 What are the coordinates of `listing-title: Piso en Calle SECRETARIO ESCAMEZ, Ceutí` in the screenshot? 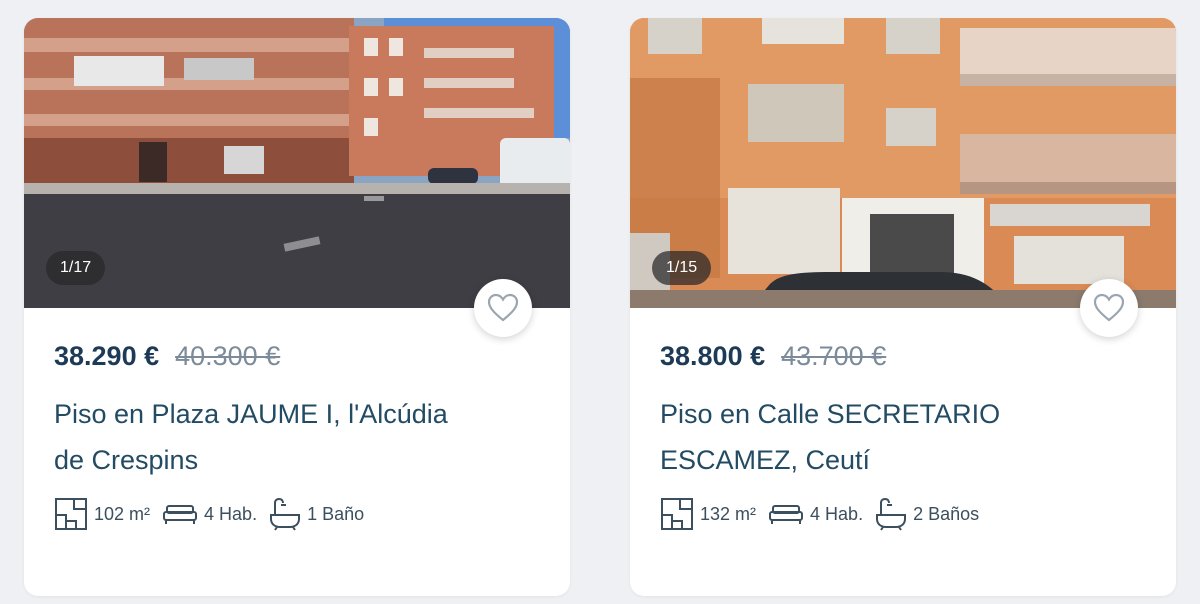 It's located at (895, 437).